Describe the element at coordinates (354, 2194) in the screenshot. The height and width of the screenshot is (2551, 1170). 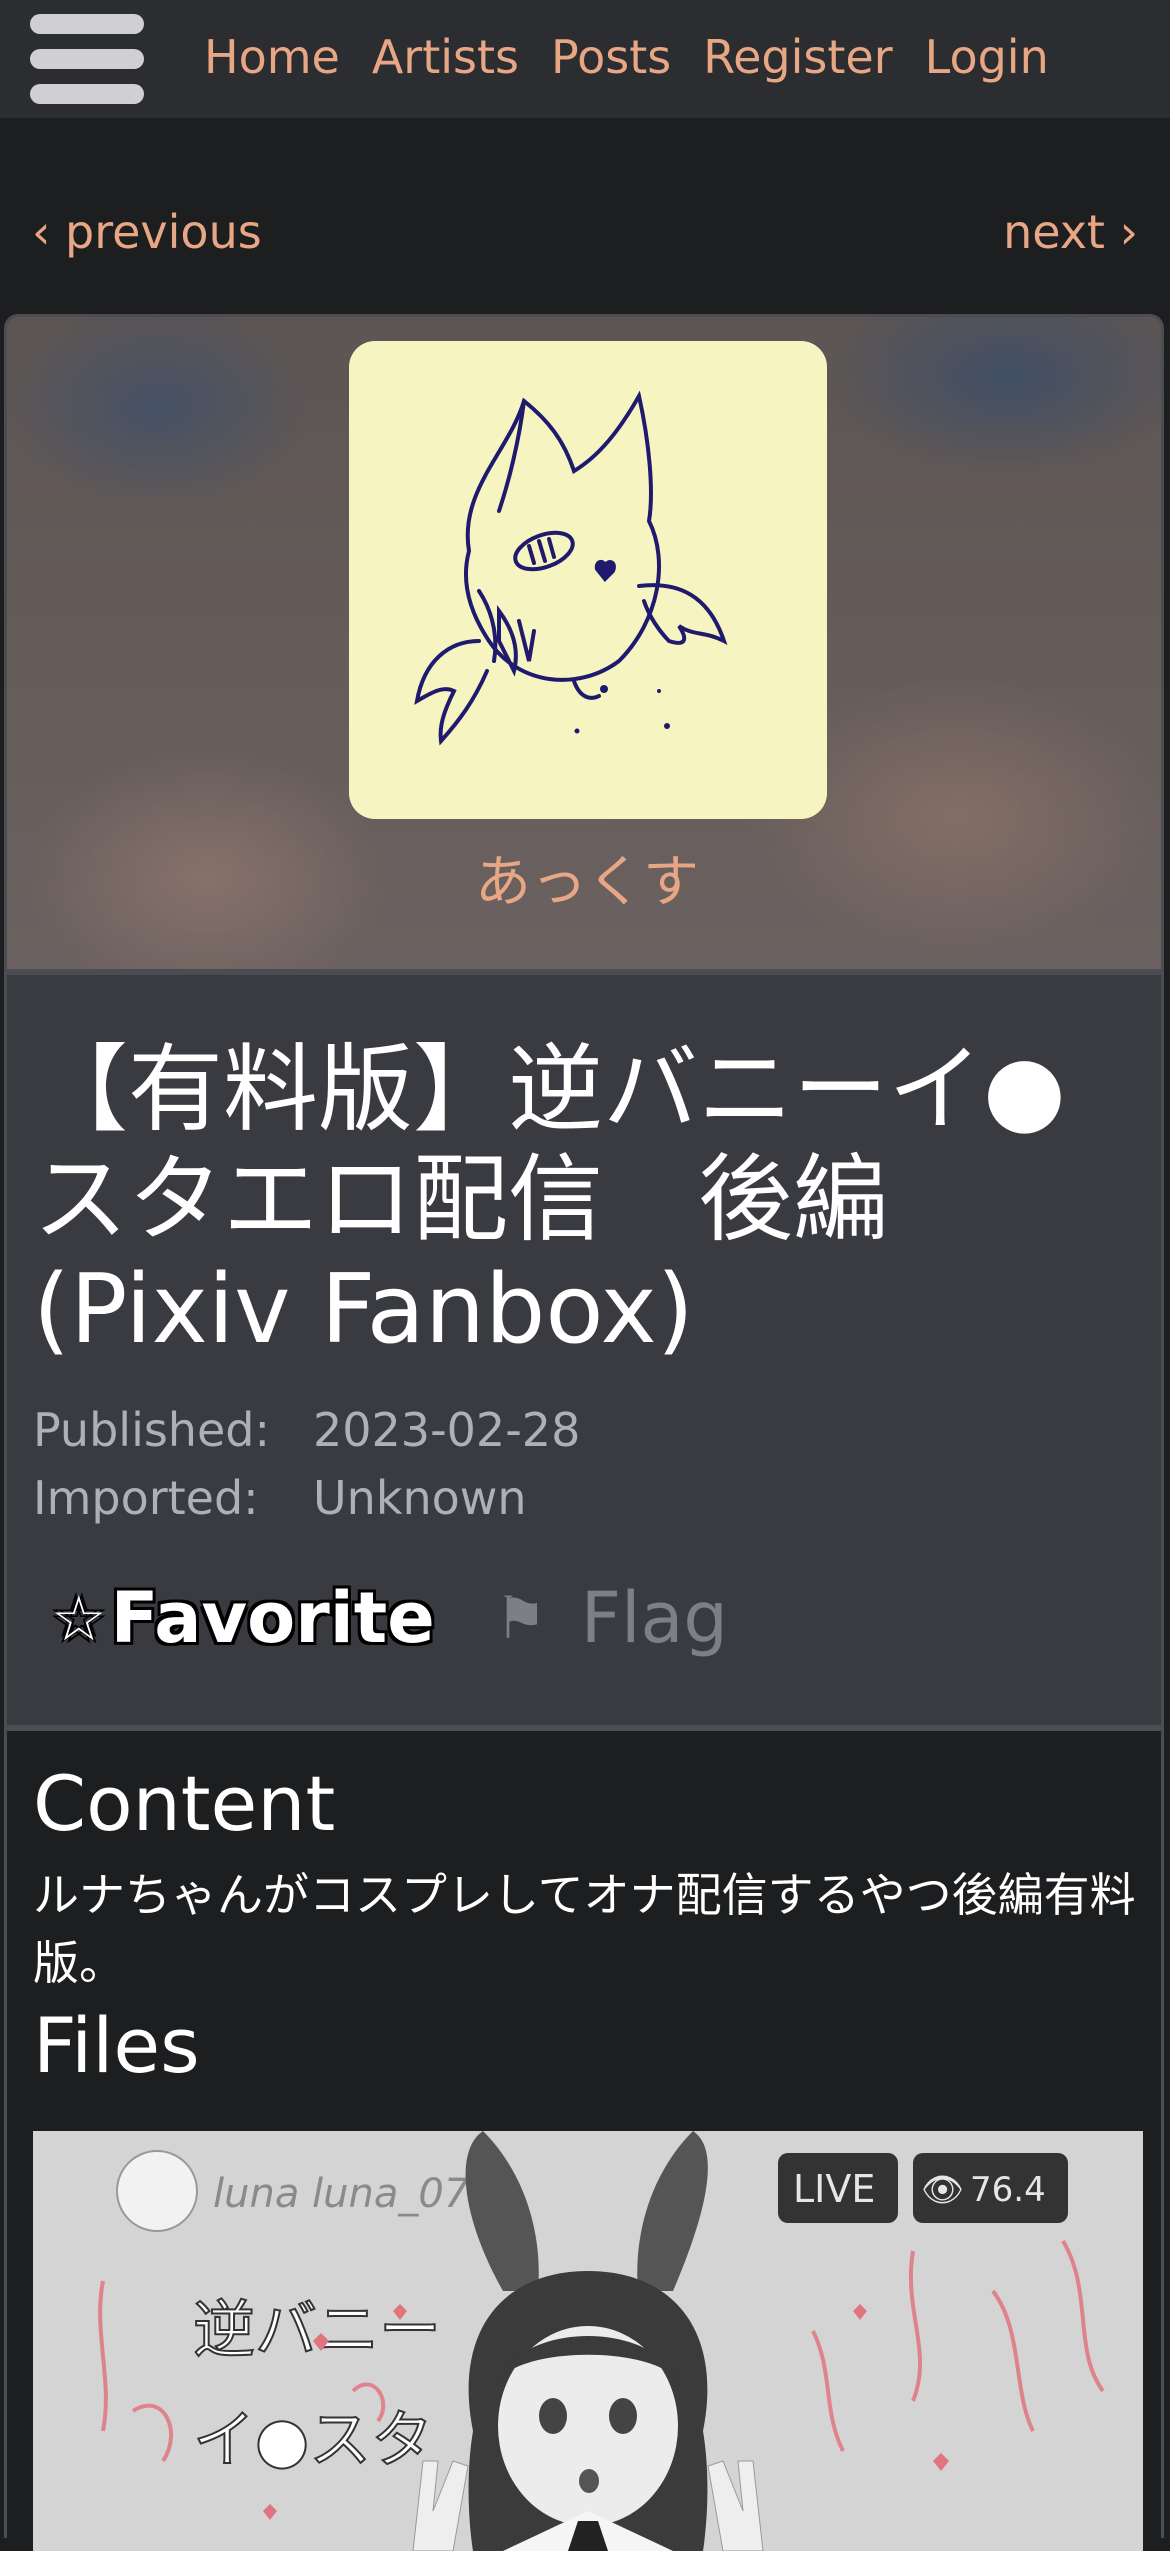
I see `file-username: luna luna_072` at that location.